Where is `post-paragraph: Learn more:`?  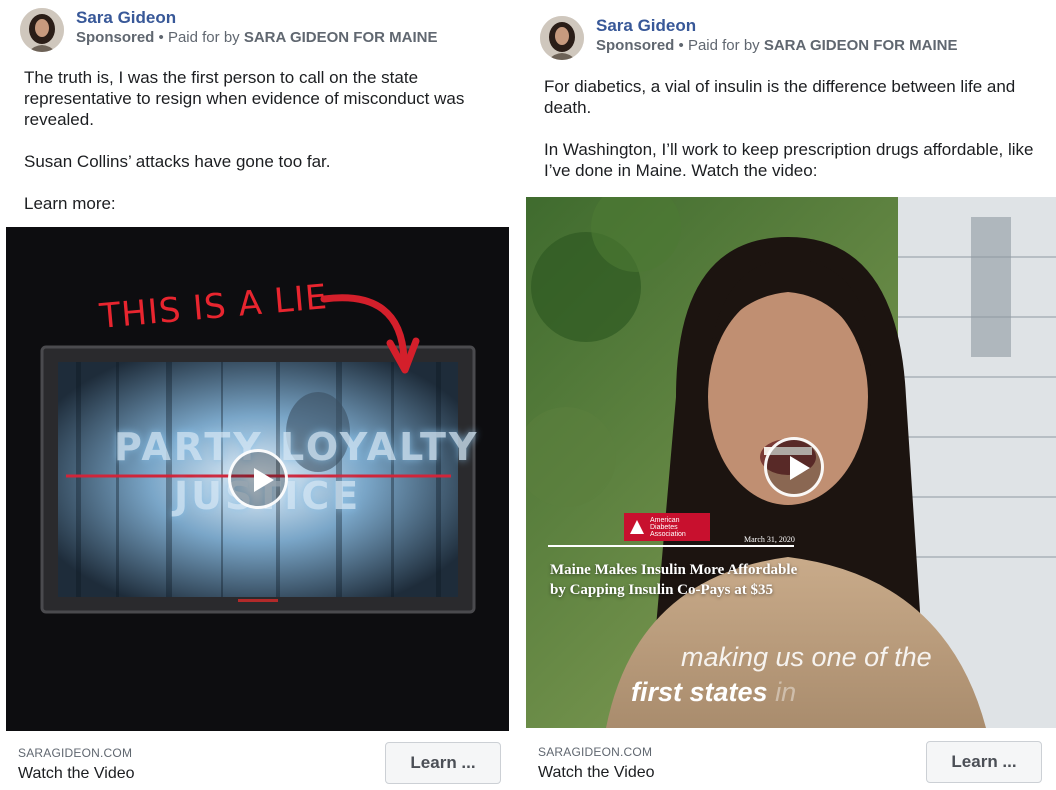
post-paragraph: Learn more: is located at coordinates (70, 203).